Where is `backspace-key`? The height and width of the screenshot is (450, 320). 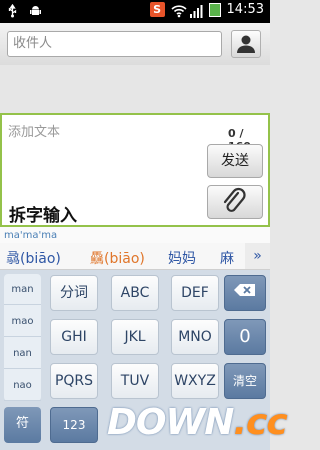
backspace-key is located at coordinates (245, 293).